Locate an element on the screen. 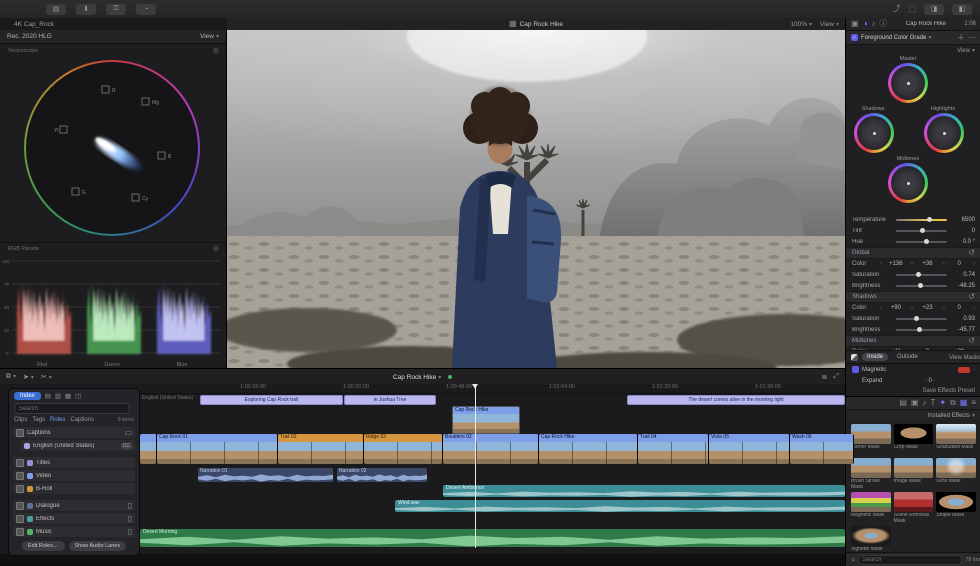  extensions-icon: ⬚ is located at coordinates (912, 9).